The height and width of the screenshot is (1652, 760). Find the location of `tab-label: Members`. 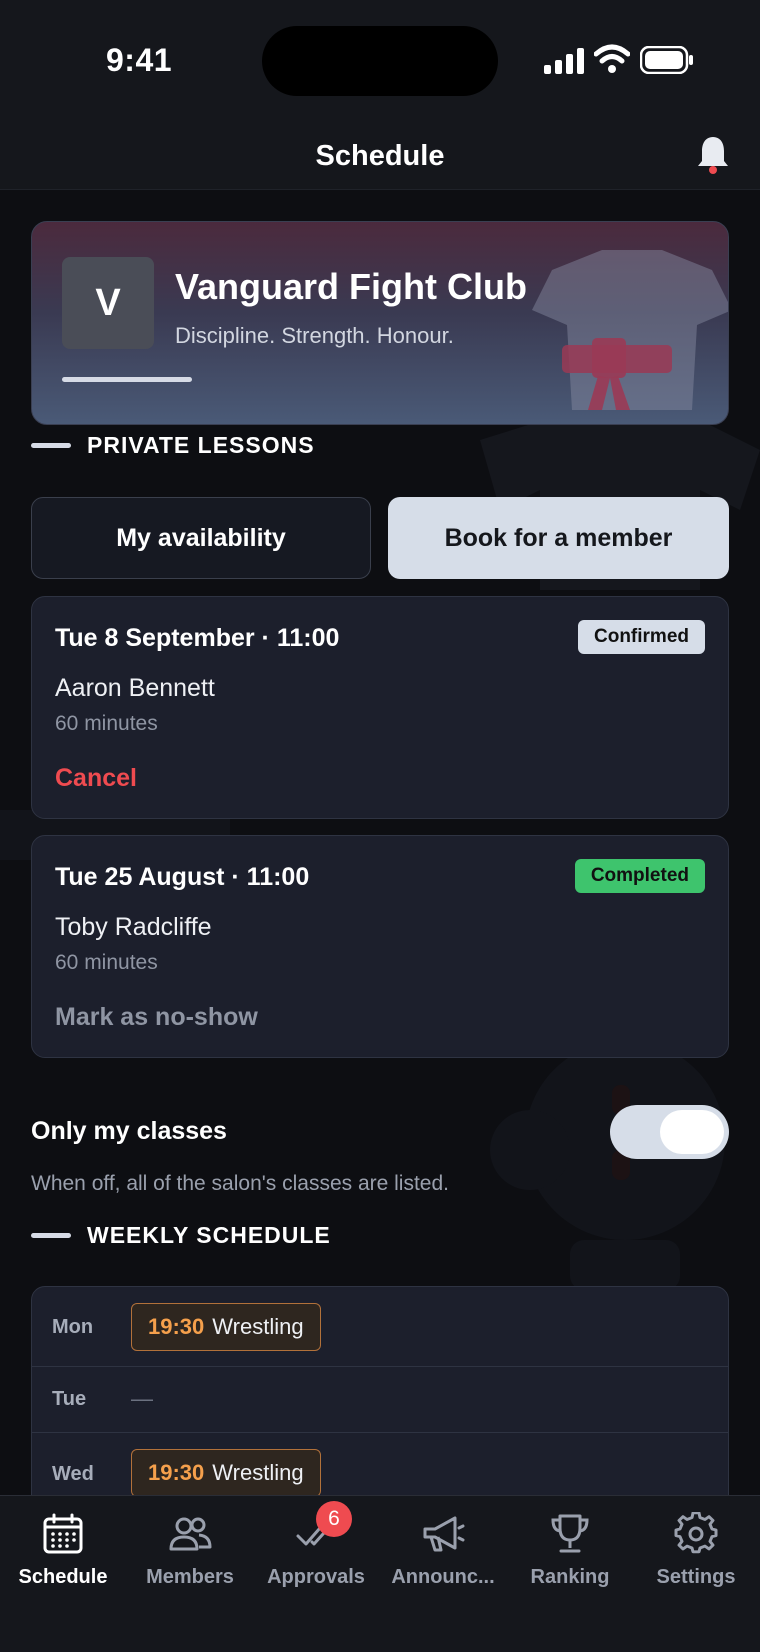

tab-label: Members is located at coordinates (190, 1577).